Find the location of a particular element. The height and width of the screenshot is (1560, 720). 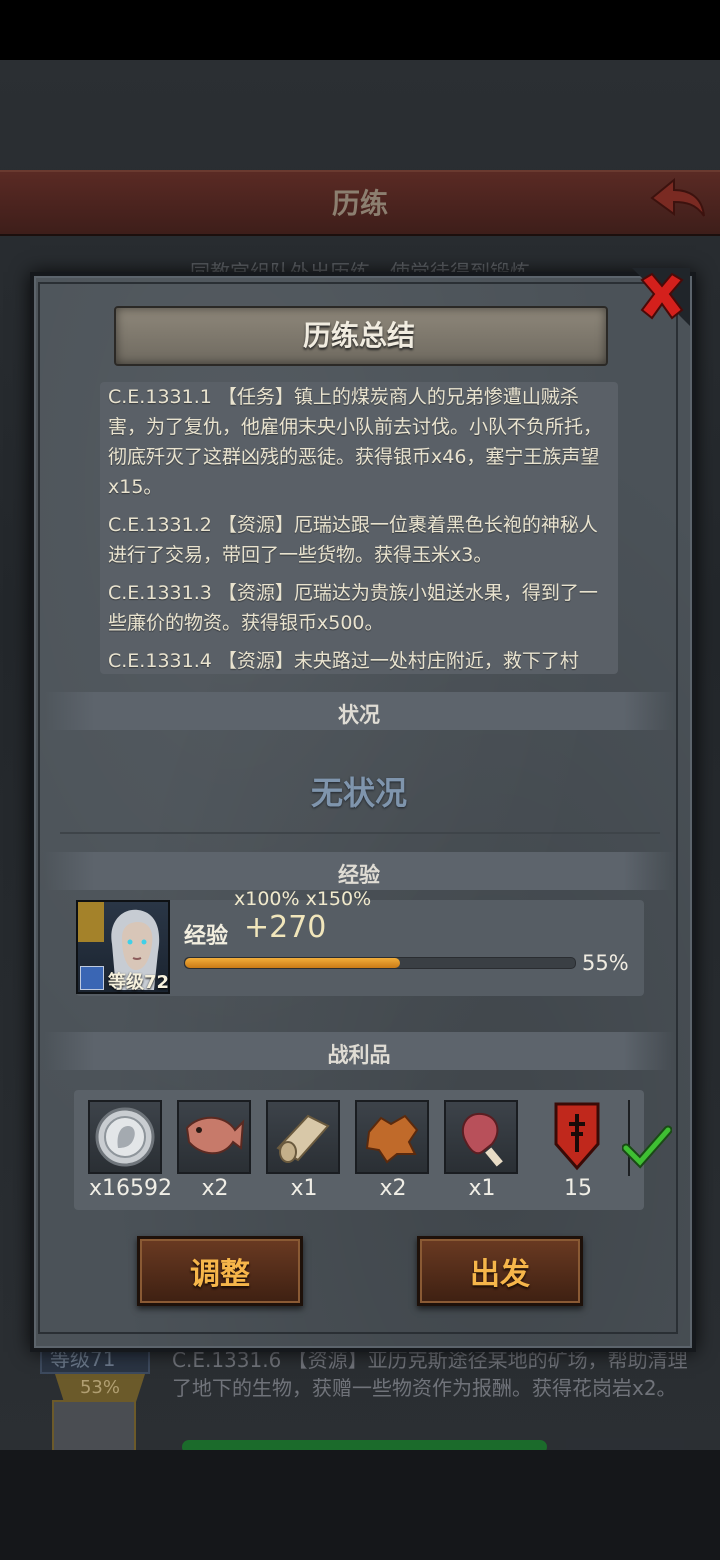

background-header-title: 历练 is located at coordinates (359, 203).